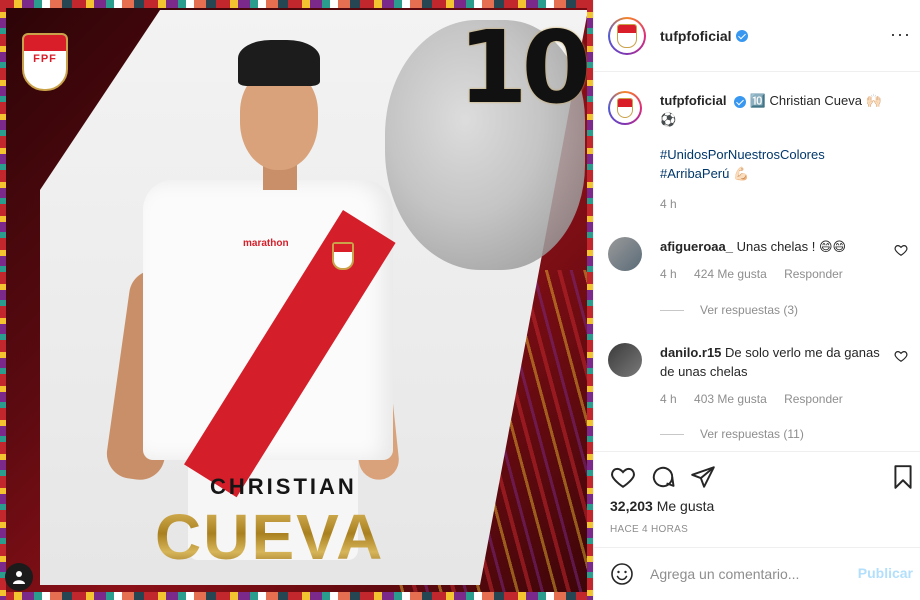  What do you see at coordinates (696, 36) in the screenshot?
I see `author-username: tufpfoficial` at bounding box center [696, 36].